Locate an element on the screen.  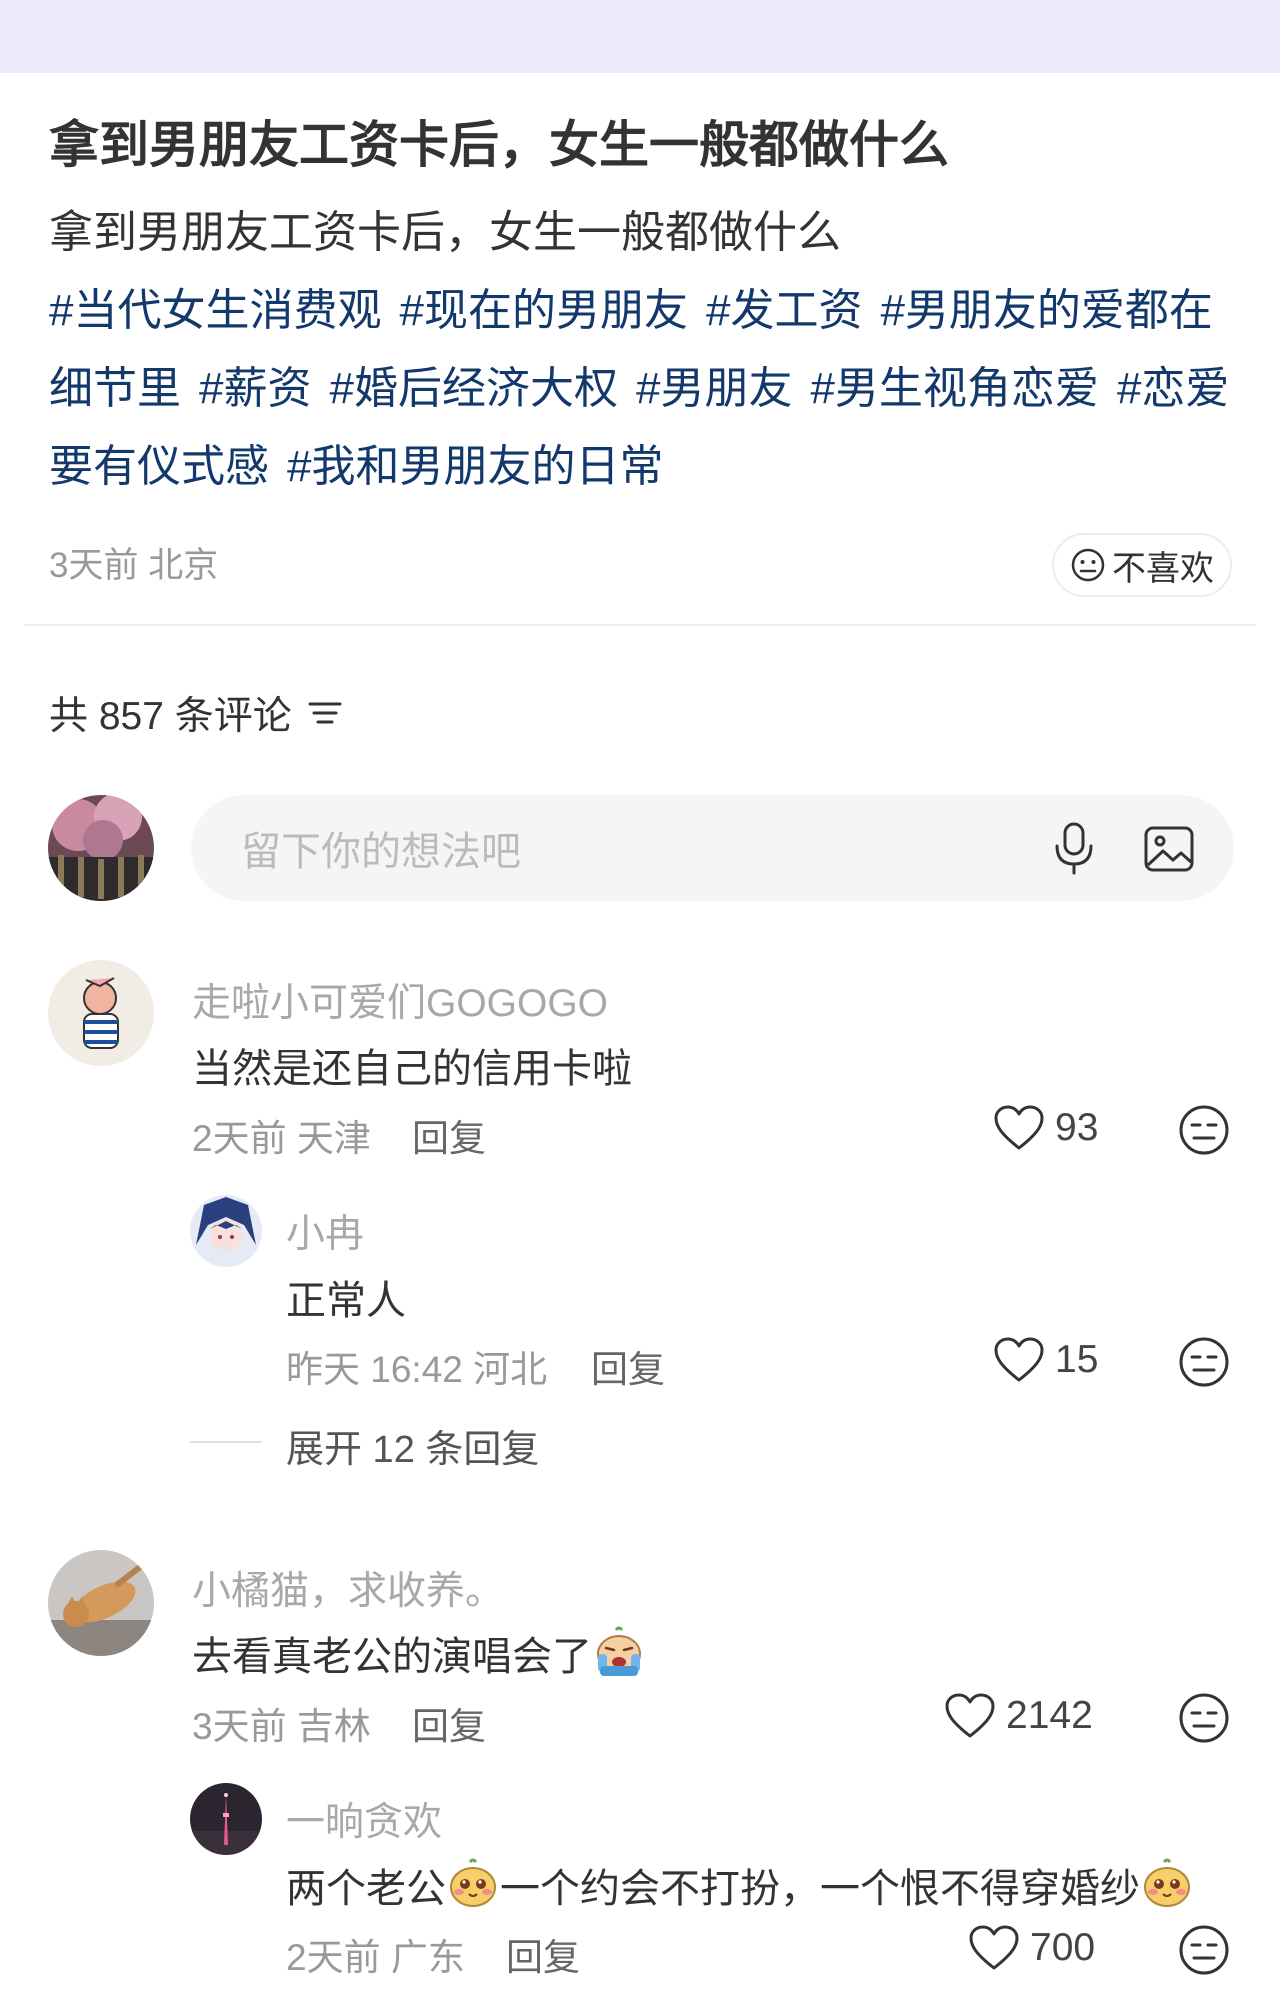
hashtag: #发工资 is located at coordinates (784, 310).